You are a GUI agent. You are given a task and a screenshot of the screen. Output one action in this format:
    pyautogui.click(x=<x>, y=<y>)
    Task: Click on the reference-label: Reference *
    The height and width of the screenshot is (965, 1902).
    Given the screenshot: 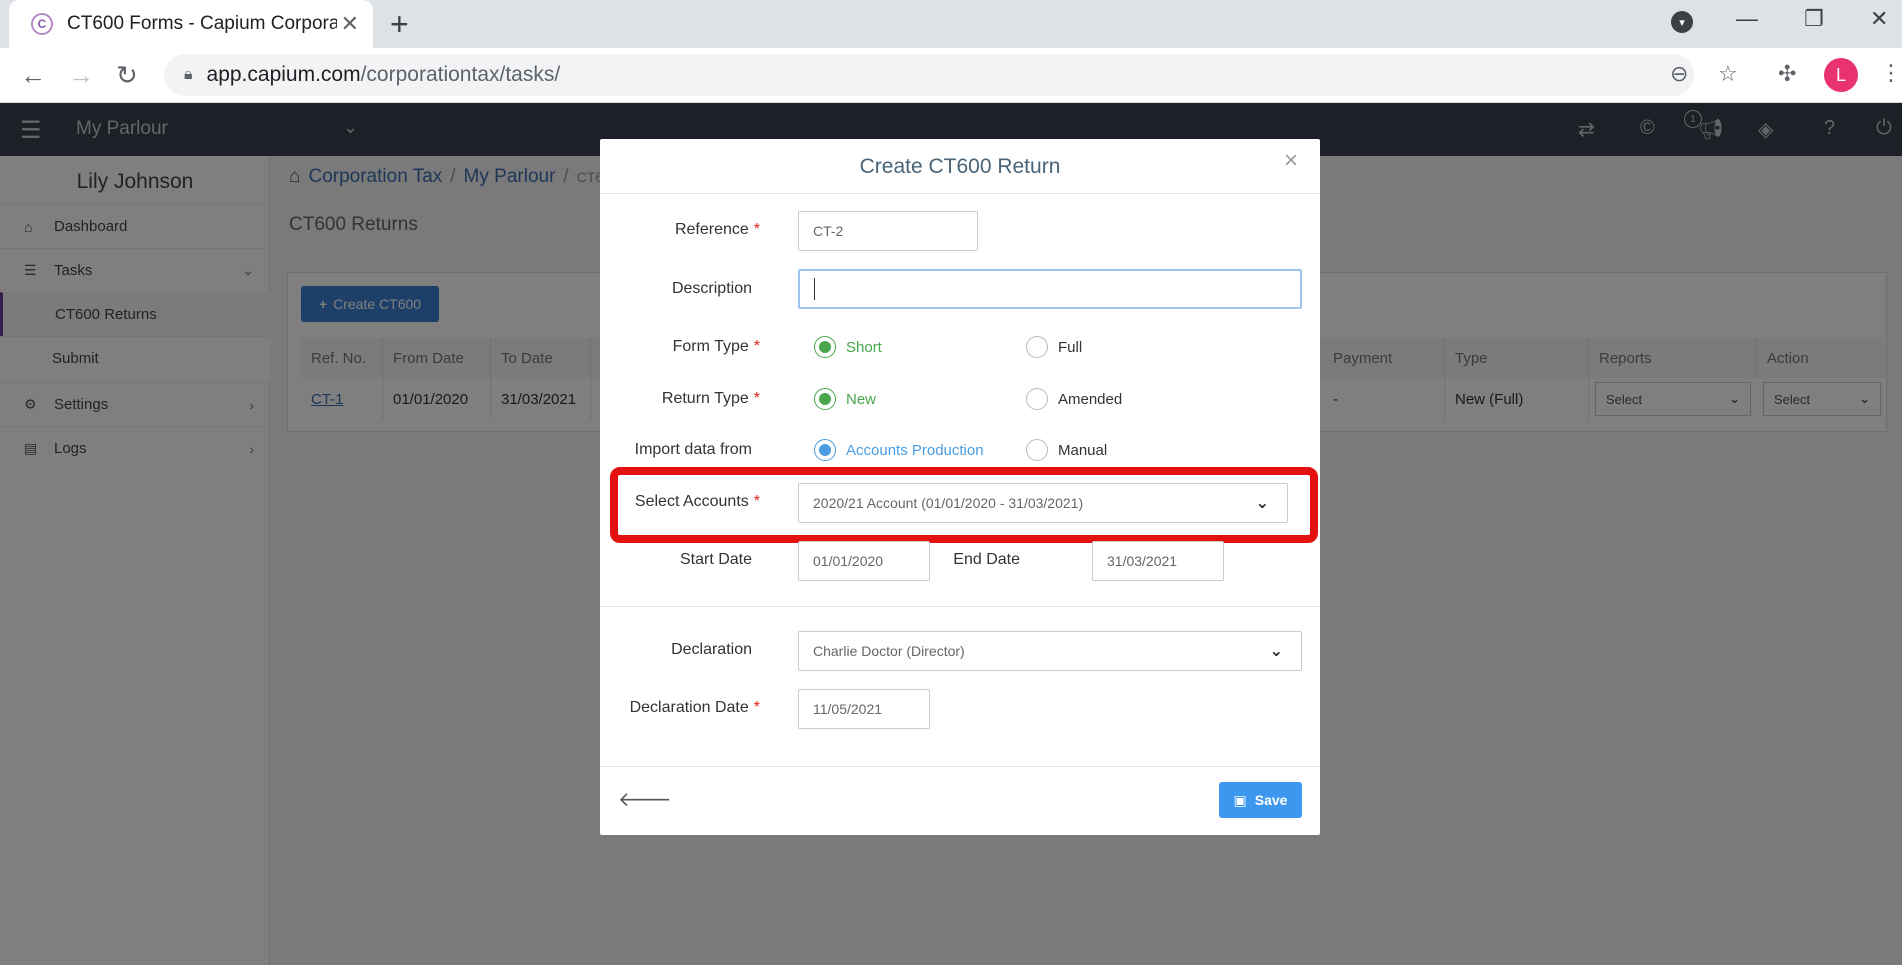 What is the action you would take?
    pyautogui.click(x=680, y=230)
    